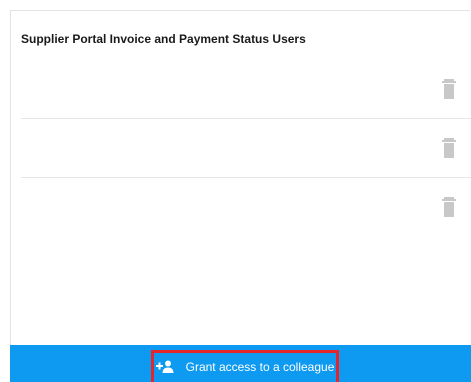 This screenshot has height=382, width=471. I want to click on grant-access-button: Grant access to a colleague, so click(245, 366).